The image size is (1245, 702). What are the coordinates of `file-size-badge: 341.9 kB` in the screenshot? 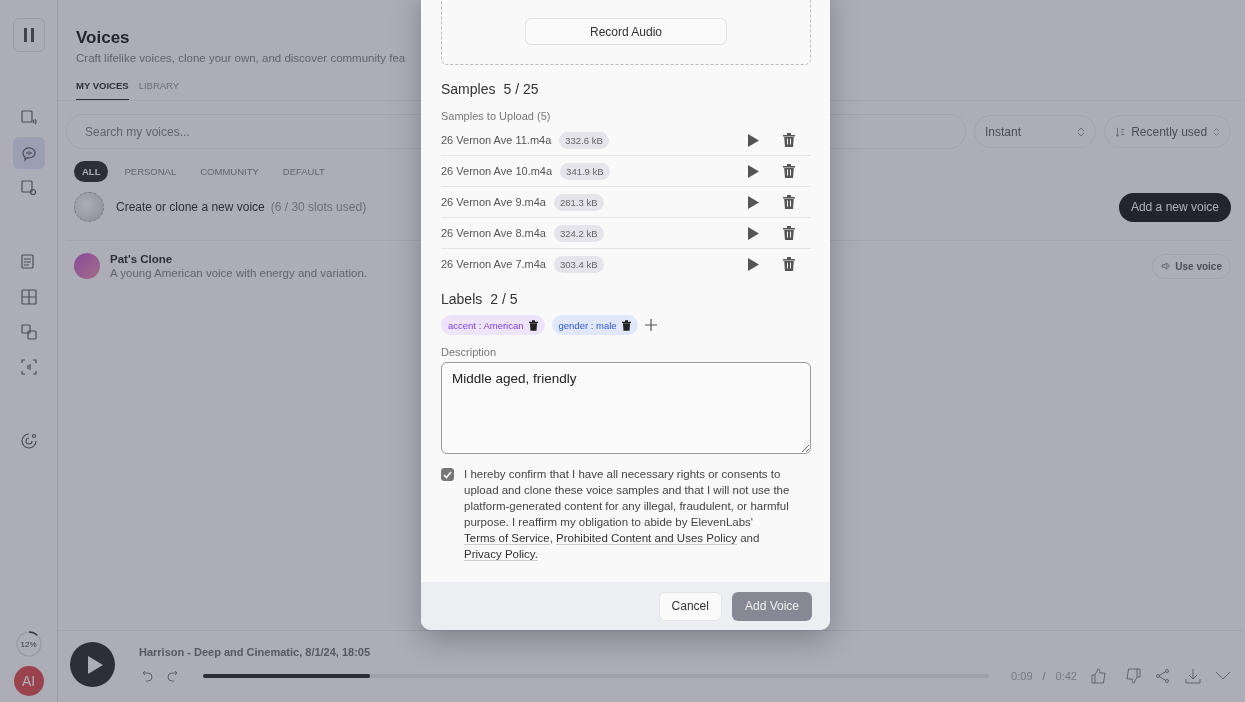 It's located at (585, 171).